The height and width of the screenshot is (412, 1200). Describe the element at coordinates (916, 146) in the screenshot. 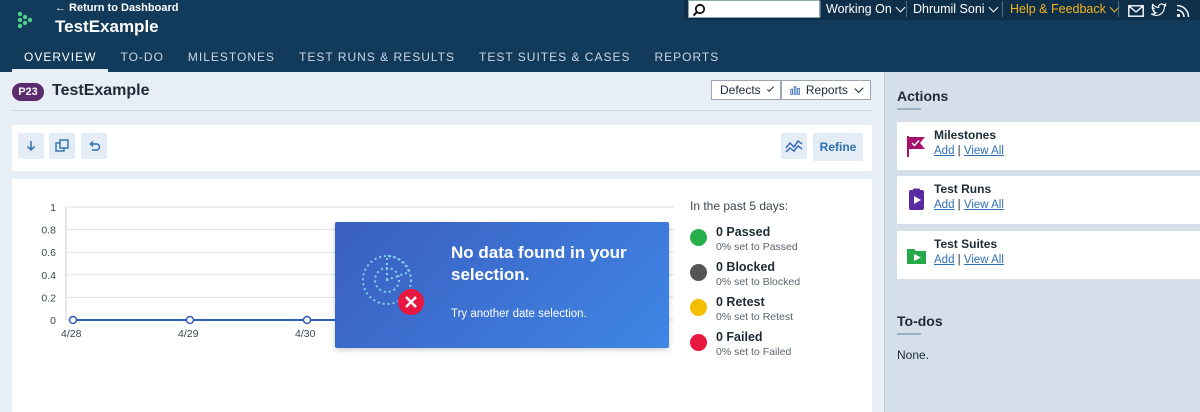

I see `milestone-flag-icon` at that location.